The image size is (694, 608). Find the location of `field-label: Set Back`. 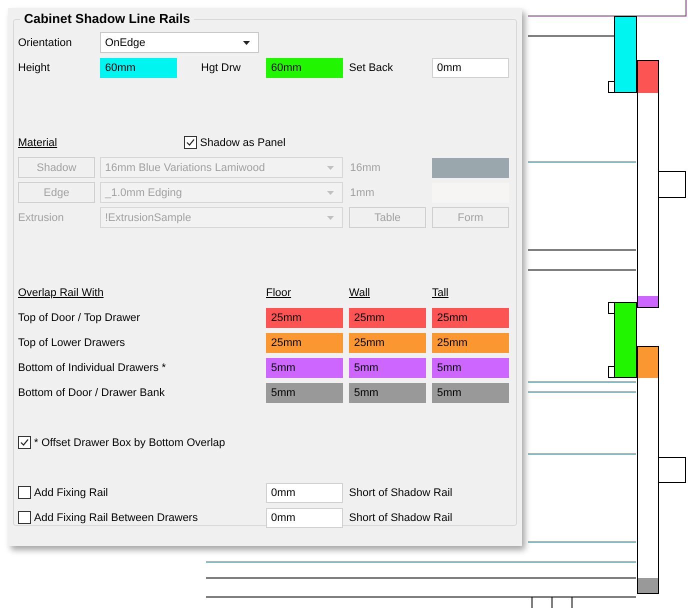

field-label: Set Back is located at coordinates (371, 68).